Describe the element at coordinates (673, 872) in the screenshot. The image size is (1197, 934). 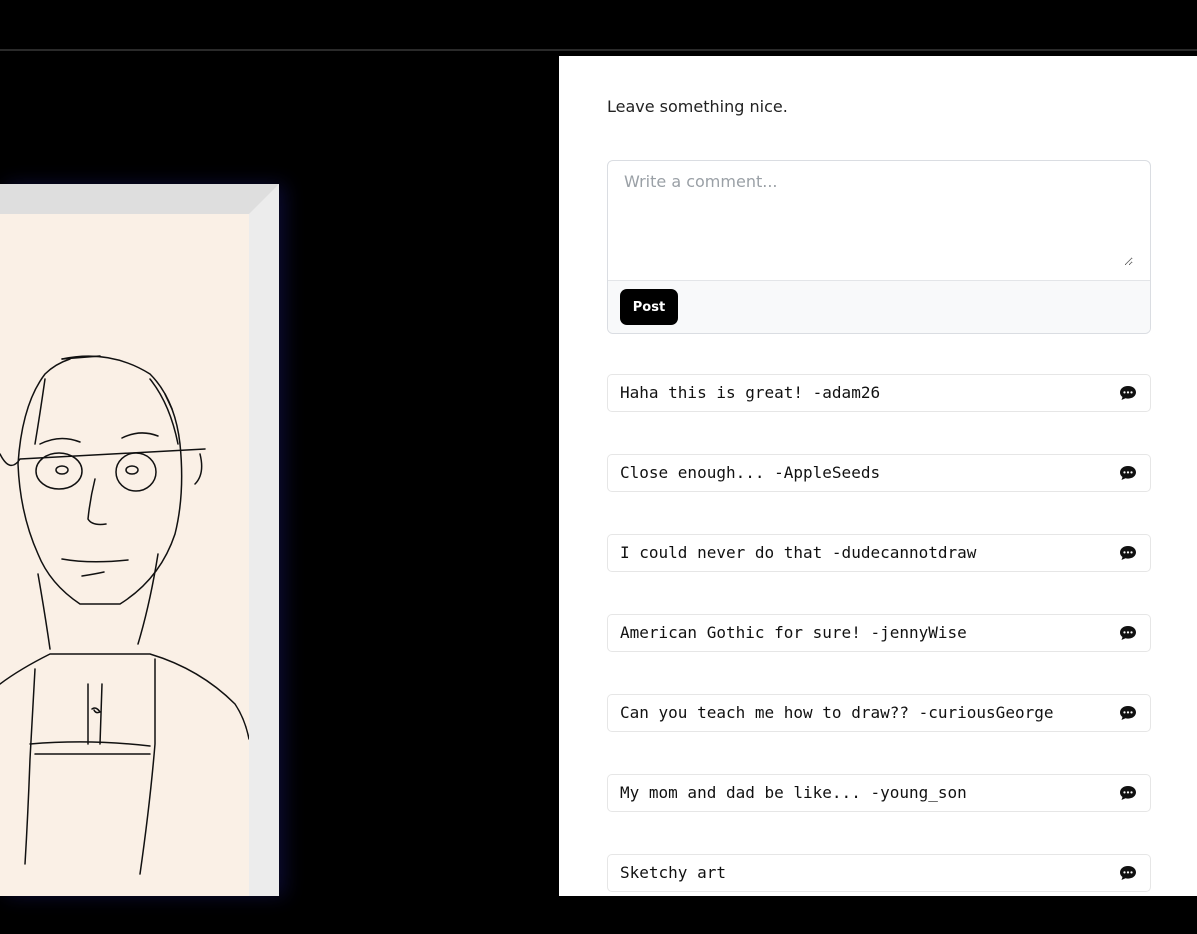
I see `comment-text: Sketchy art` at that location.